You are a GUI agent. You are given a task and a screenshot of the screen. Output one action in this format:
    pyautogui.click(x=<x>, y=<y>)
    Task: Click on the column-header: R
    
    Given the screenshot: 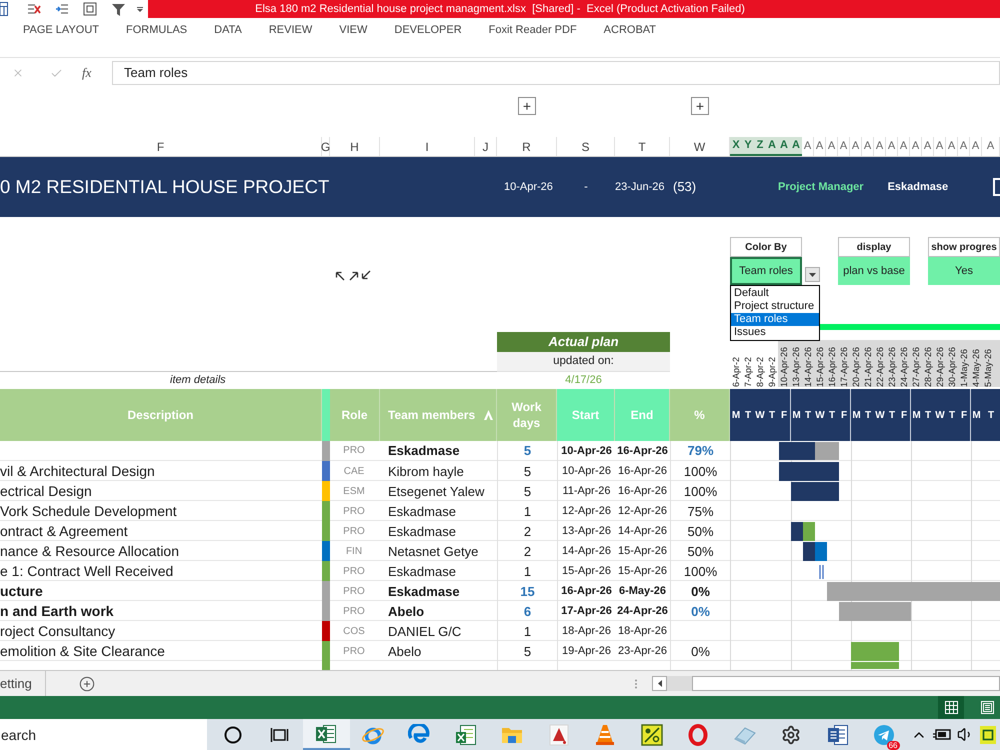 What is the action you would take?
    pyautogui.click(x=527, y=146)
    